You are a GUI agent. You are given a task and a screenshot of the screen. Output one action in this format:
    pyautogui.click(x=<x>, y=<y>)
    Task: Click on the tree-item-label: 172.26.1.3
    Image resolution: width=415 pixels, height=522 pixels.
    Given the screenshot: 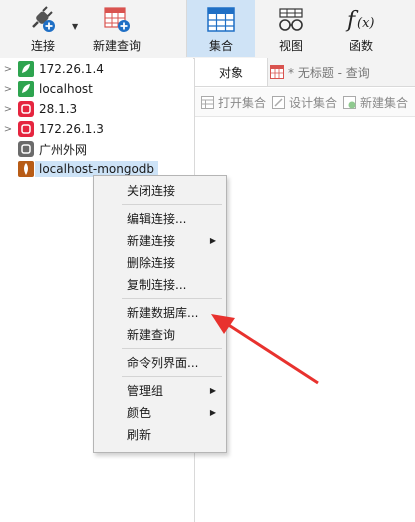 What is the action you would take?
    pyautogui.click(x=71, y=129)
    